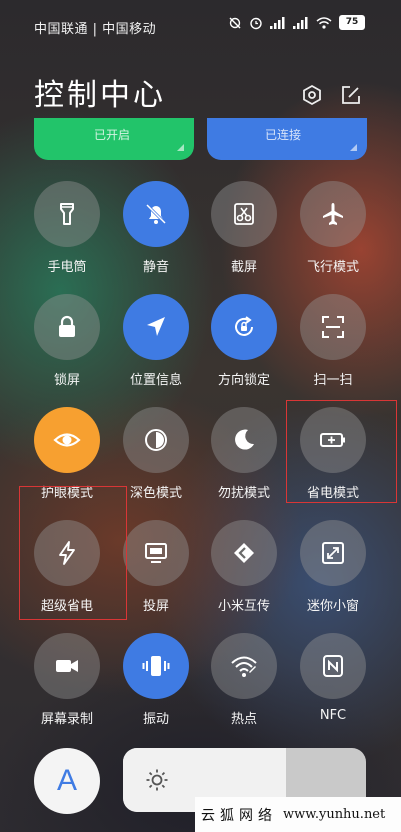 The height and width of the screenshot is (832, 401). Describe the element at coordinates (155, 719) in the screenshot. I see `tile-label: 振动` at that location.